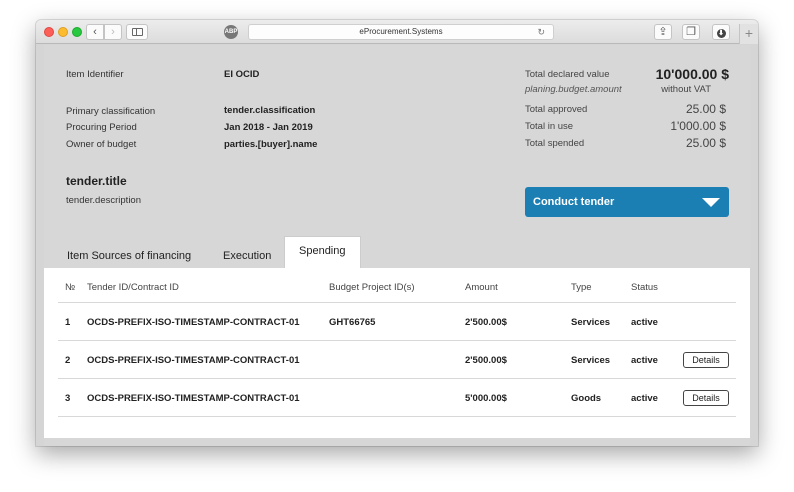  What do you see at coordinates (95, 74) in the screenshot?
I see `item-identifier-label: Item Identifier` at bounding box center [95, 74].